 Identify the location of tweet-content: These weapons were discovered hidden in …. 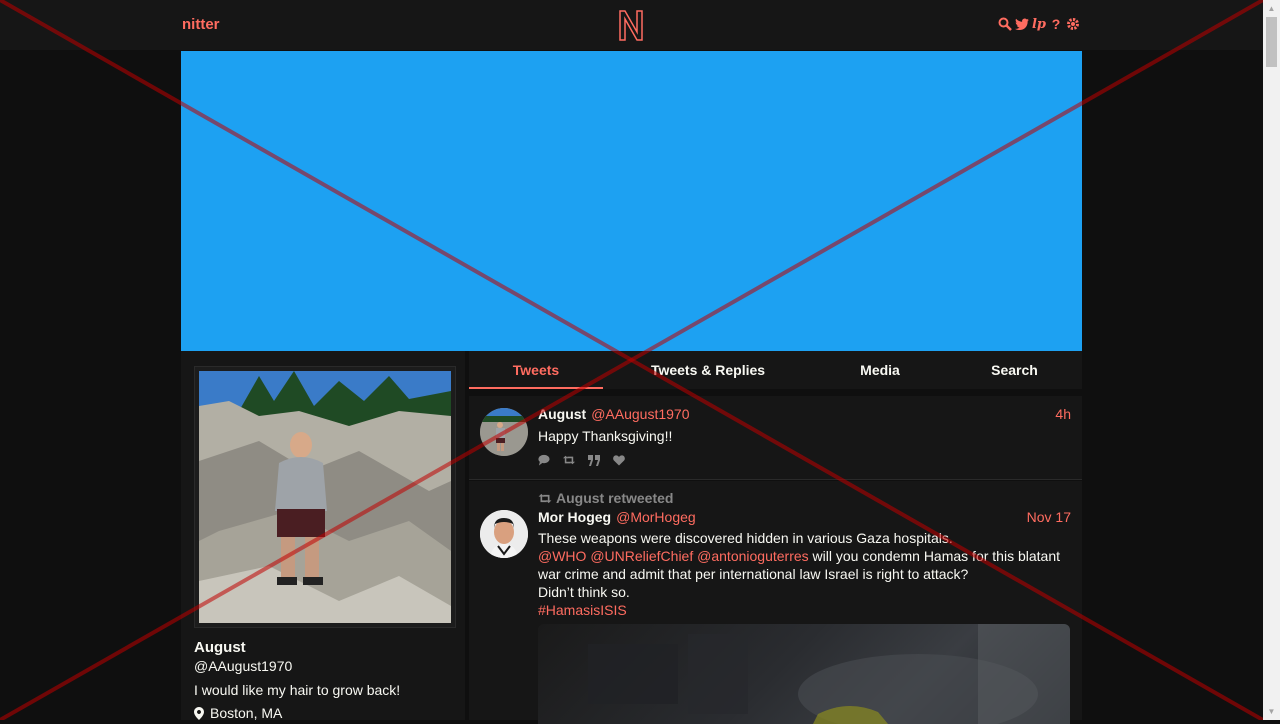
(803, 574).